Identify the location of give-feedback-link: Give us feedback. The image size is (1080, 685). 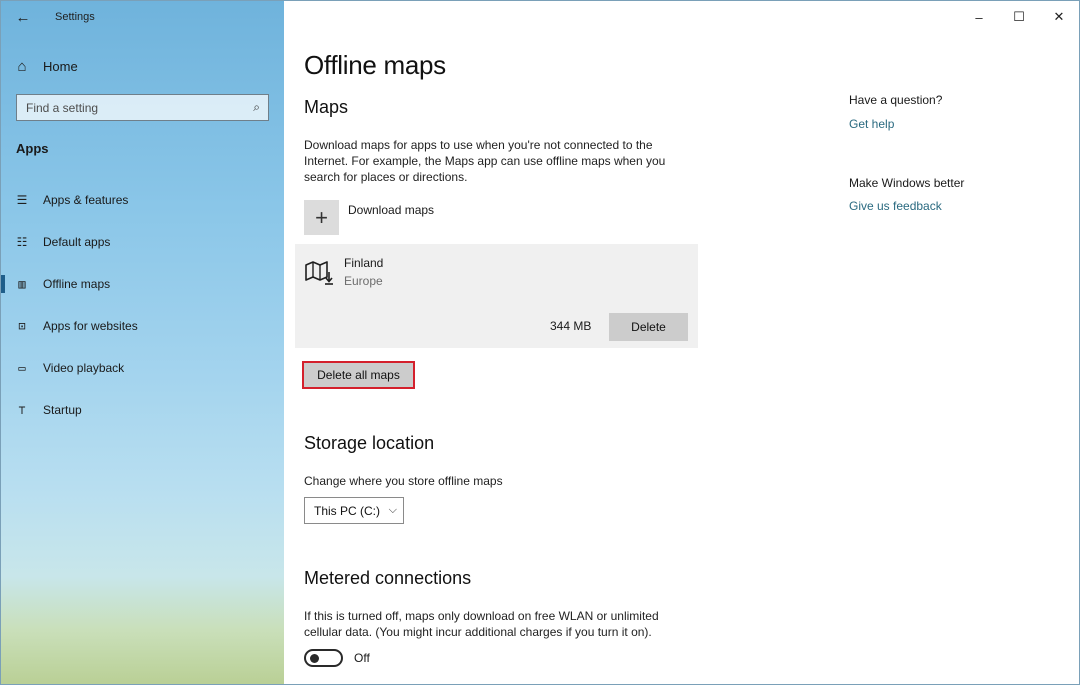
(895, 206).